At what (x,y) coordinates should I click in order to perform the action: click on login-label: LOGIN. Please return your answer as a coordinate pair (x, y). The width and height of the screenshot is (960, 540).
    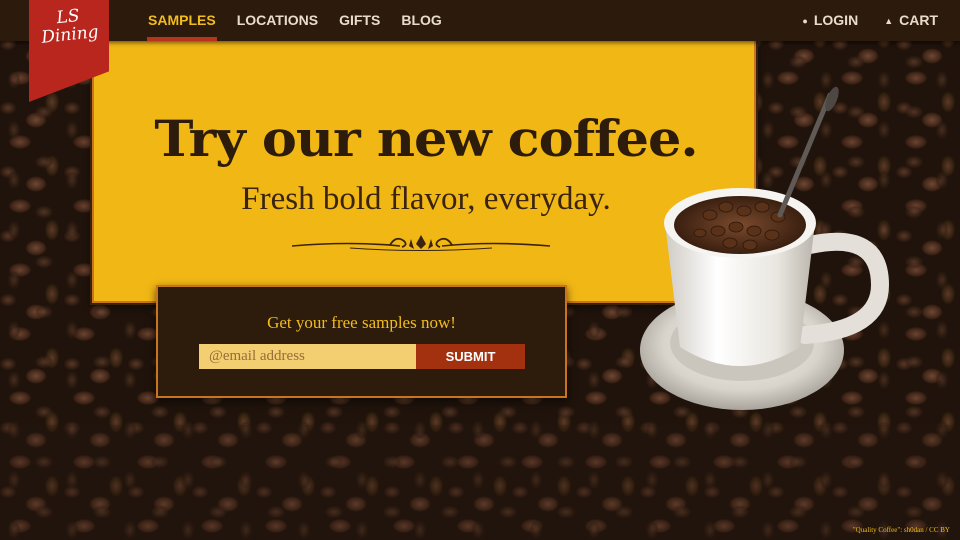
    Looking at the image, I should click on (836, 20).